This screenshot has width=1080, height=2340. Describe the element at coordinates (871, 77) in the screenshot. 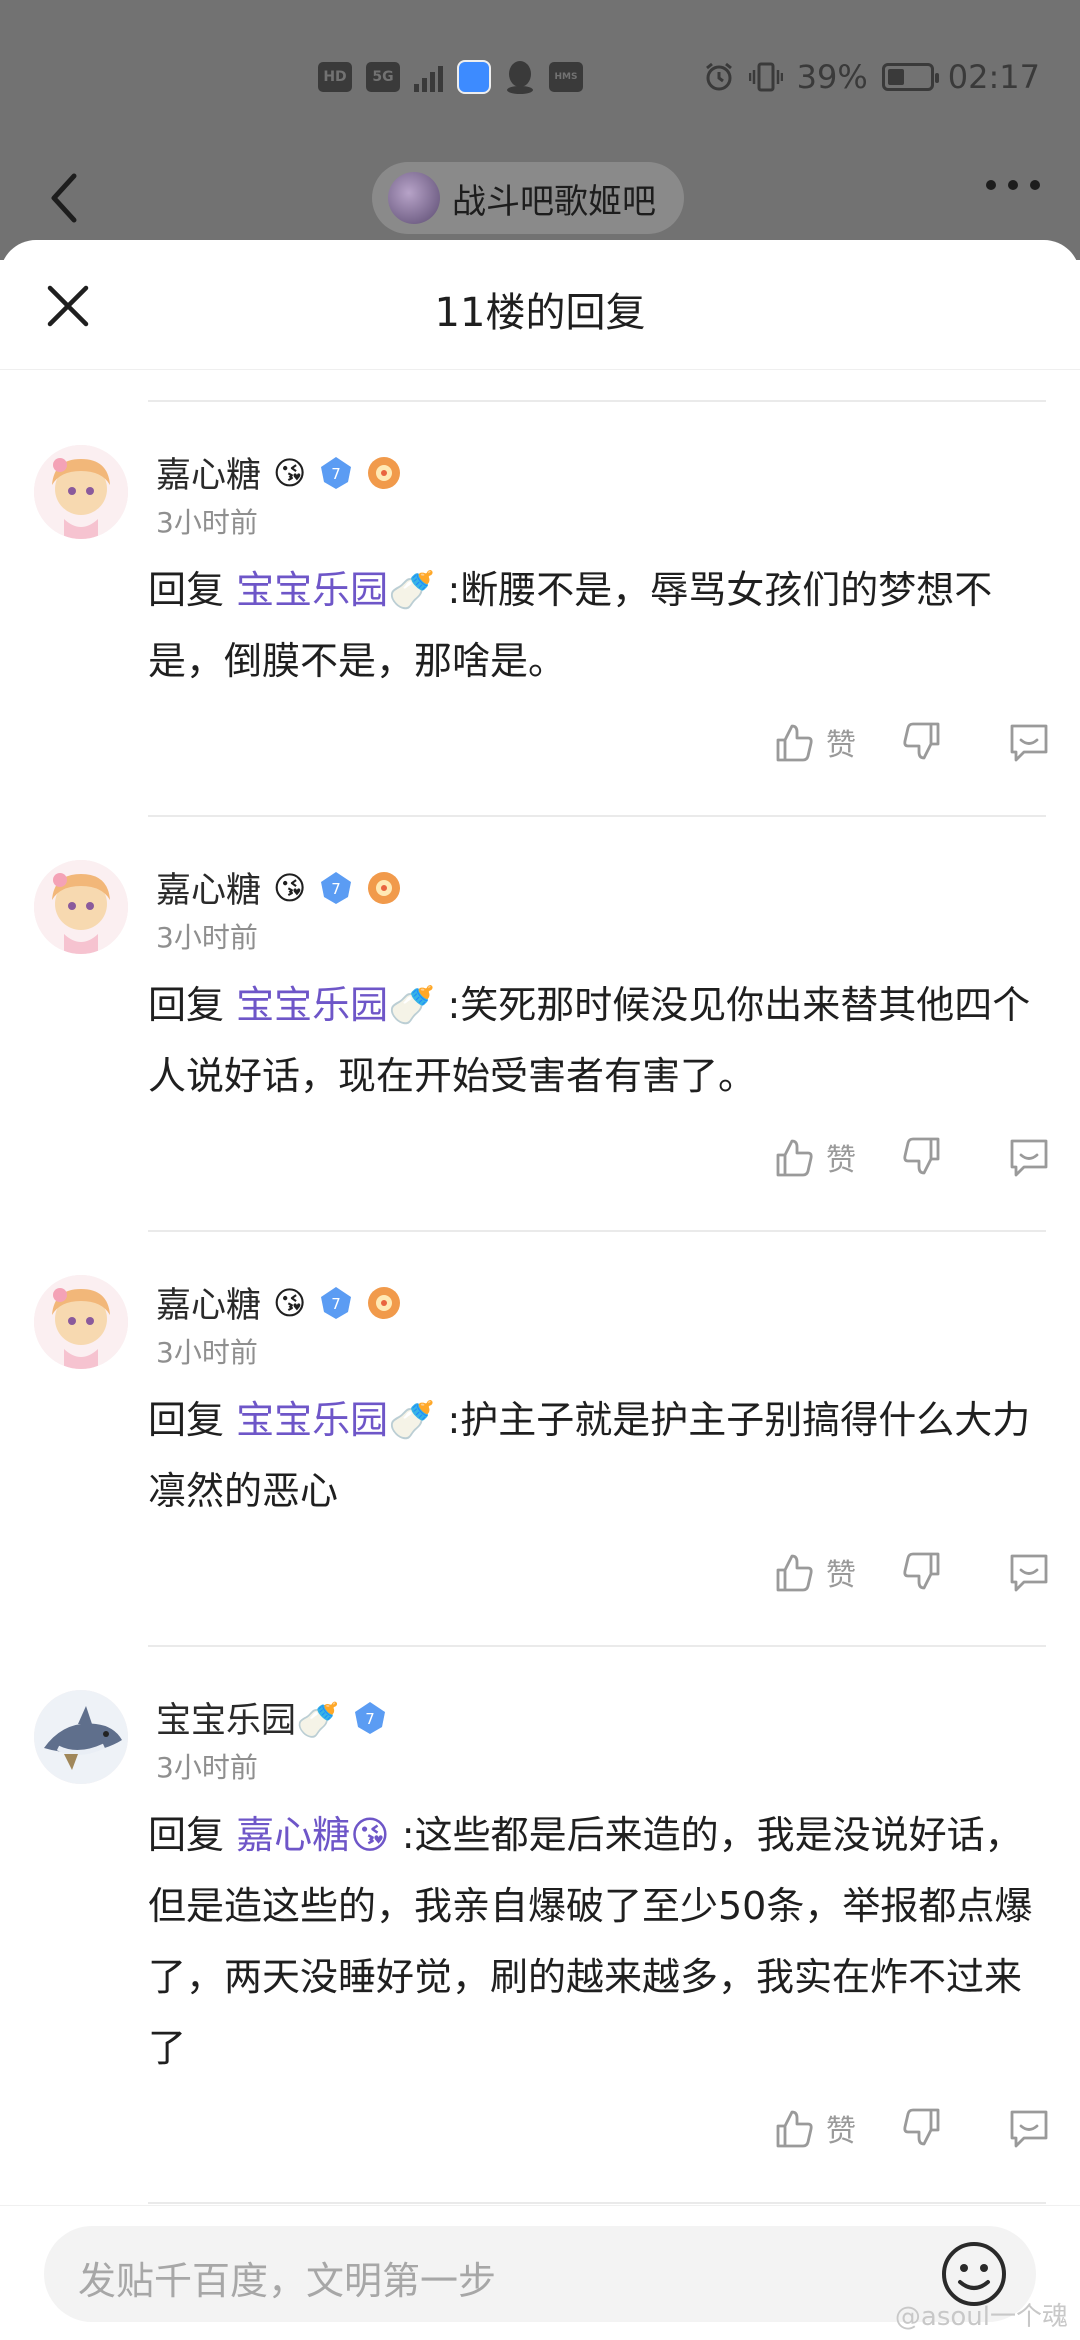

I see `status-right: 39% 02:17` at that location.